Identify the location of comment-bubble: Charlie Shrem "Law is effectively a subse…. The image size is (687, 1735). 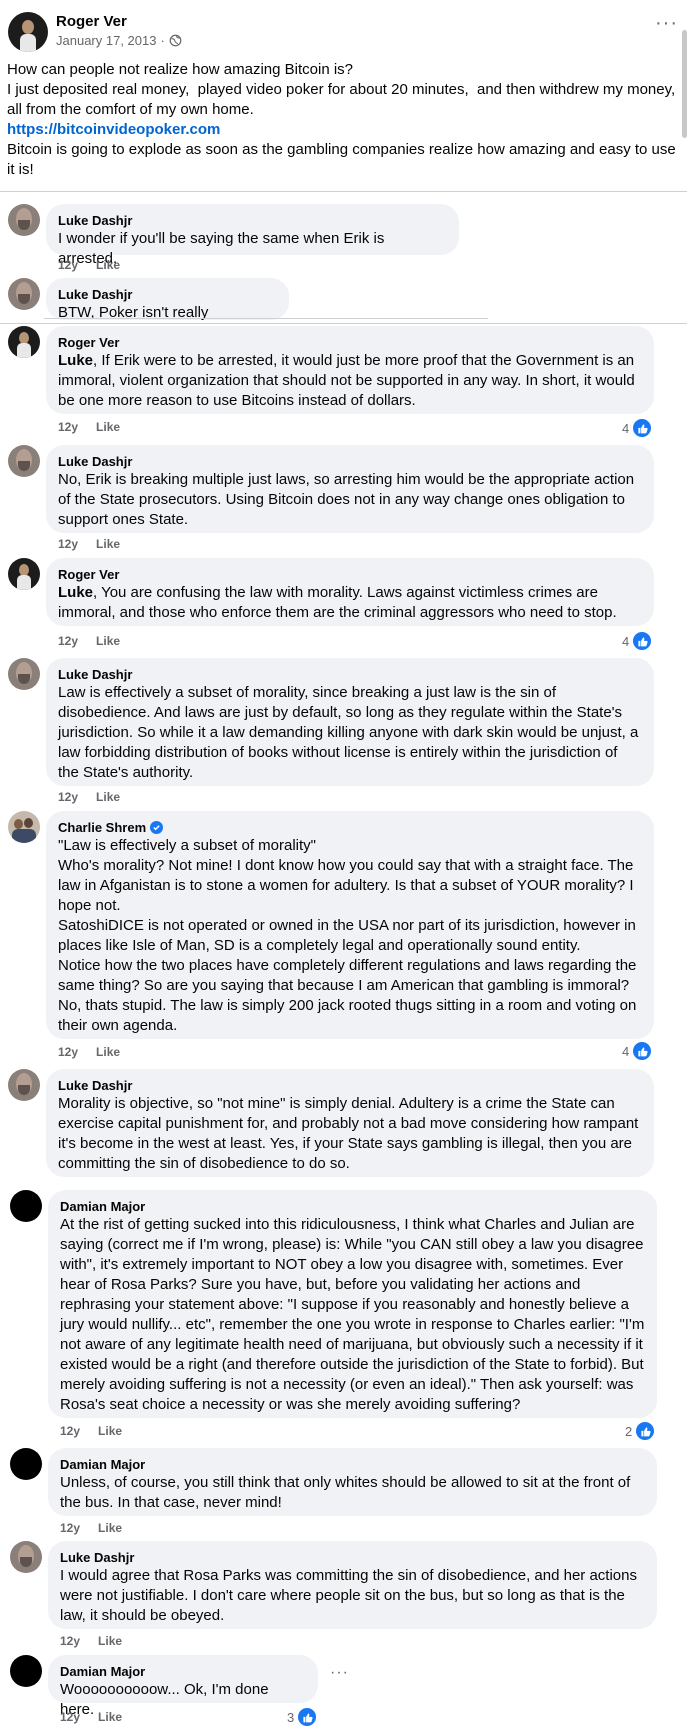
(350, 925).